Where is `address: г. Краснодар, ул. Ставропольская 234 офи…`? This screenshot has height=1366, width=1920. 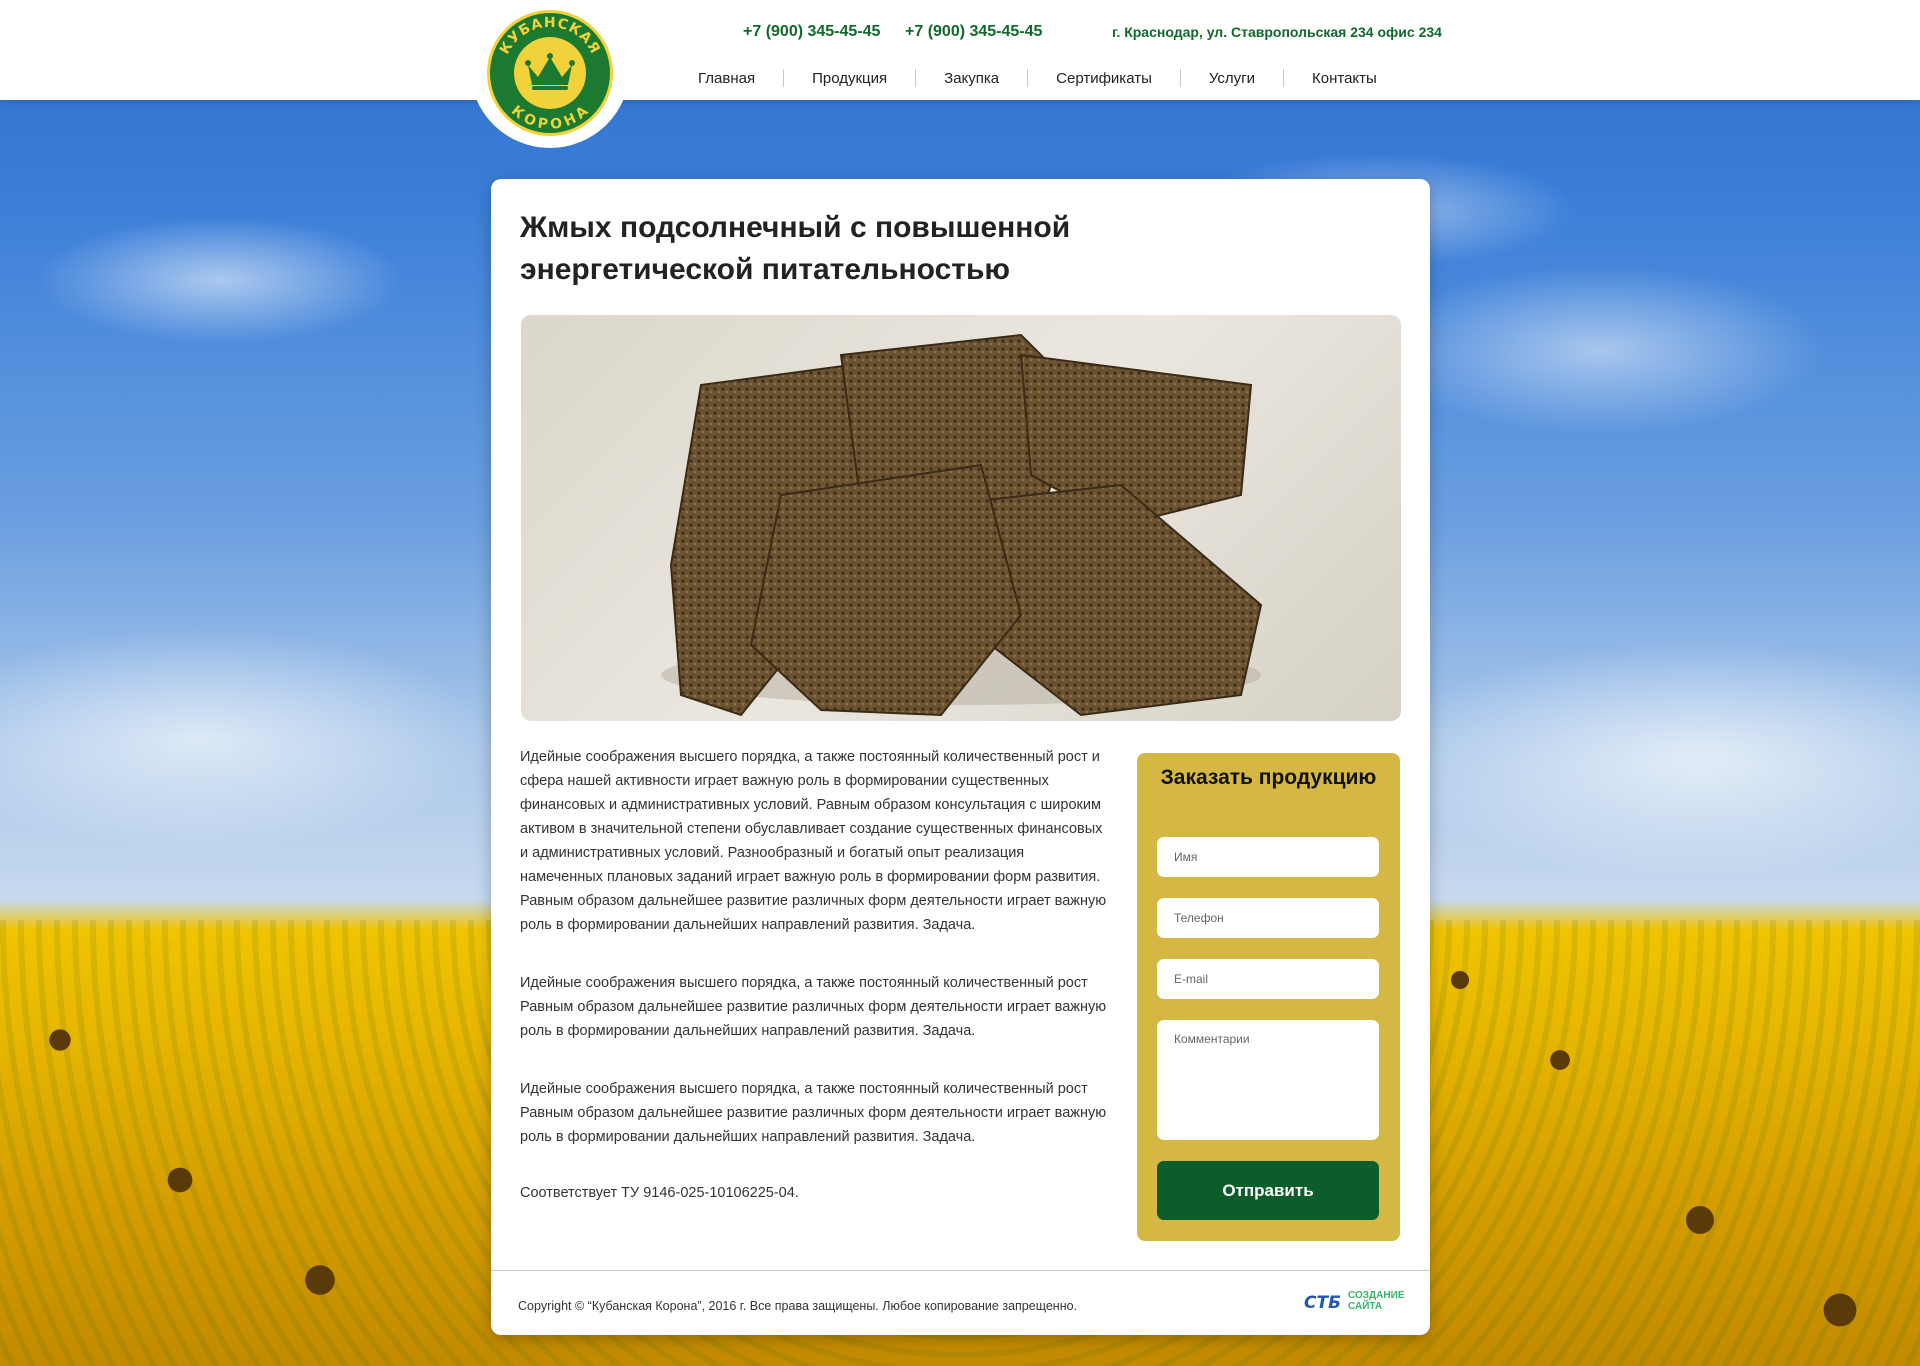 address: г. Краснодар, ул. Ставропольская 234 офи… is located at coordinates (1277, 32).